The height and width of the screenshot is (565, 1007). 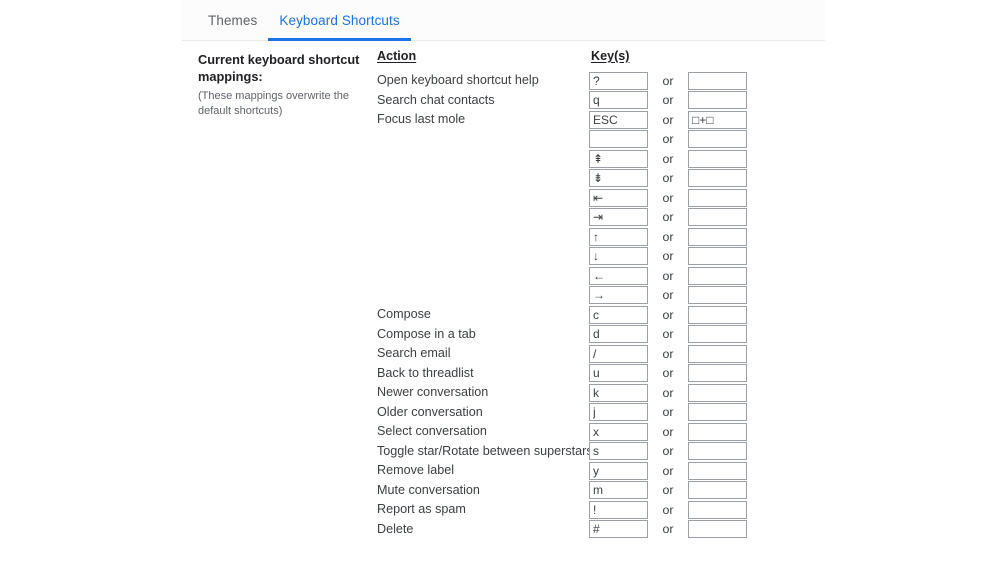 I want to click on shortcut-description-title: Current keyboard shortcut mappings:, so click(x=279, y=68).